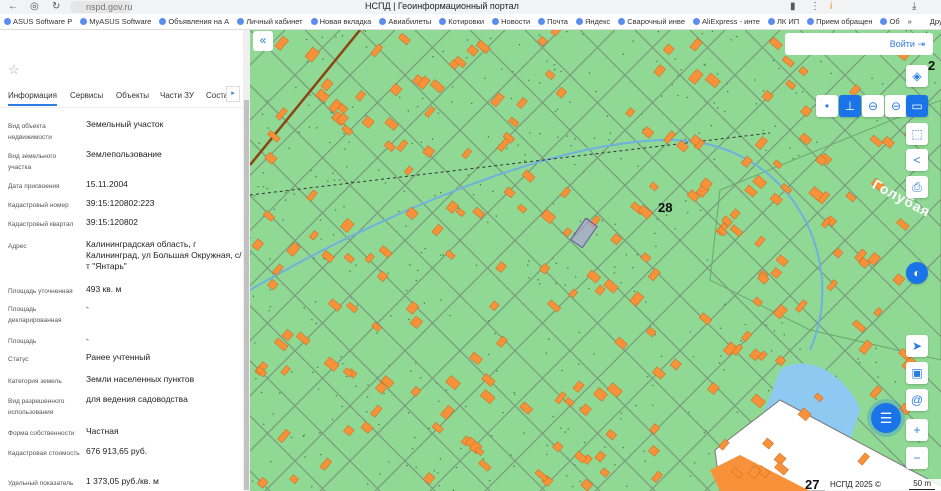 This screenshot has width=941, height=491. I want to click on attribute-label: Дата присвоения, so click(34, 186).